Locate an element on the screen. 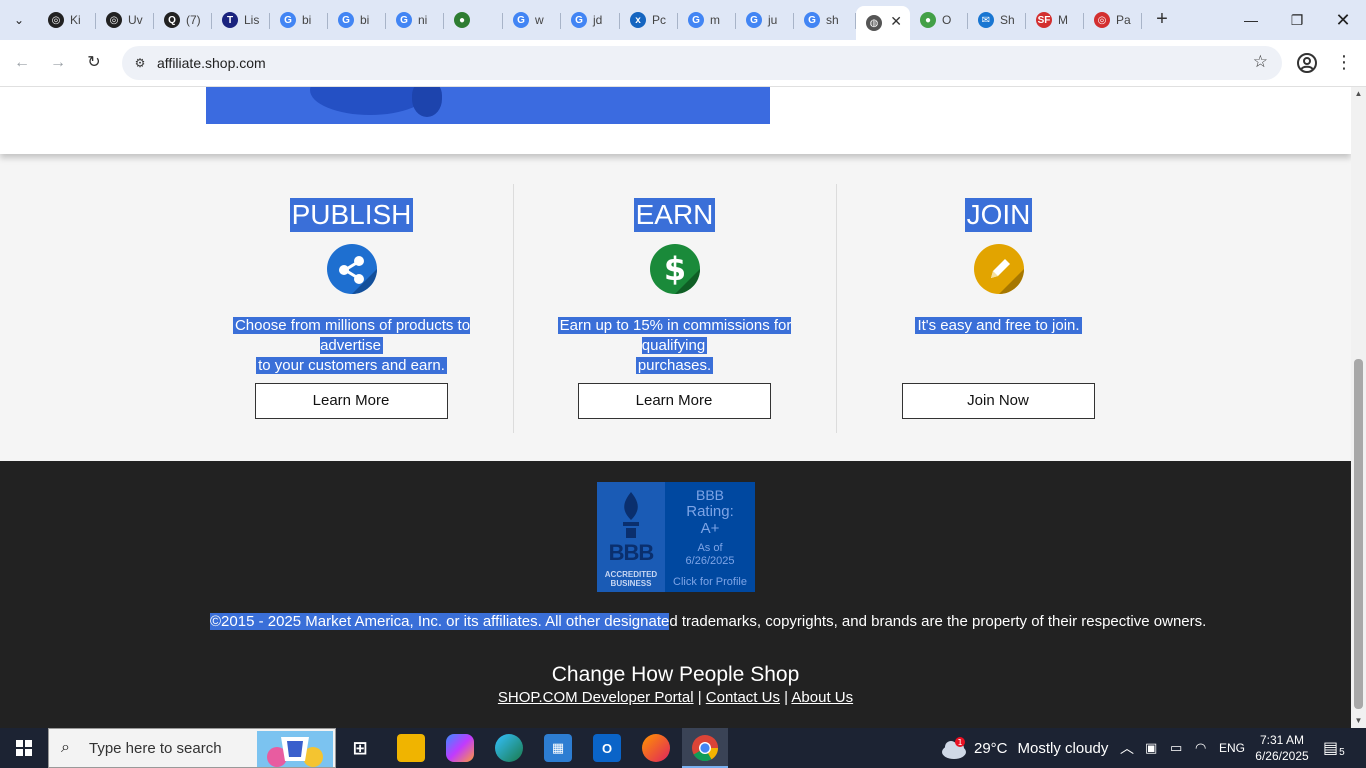 Image resolution: width=1366 pixels, height=768 pixels. browser-tab: x Pc is located at coordinates (649, 20).